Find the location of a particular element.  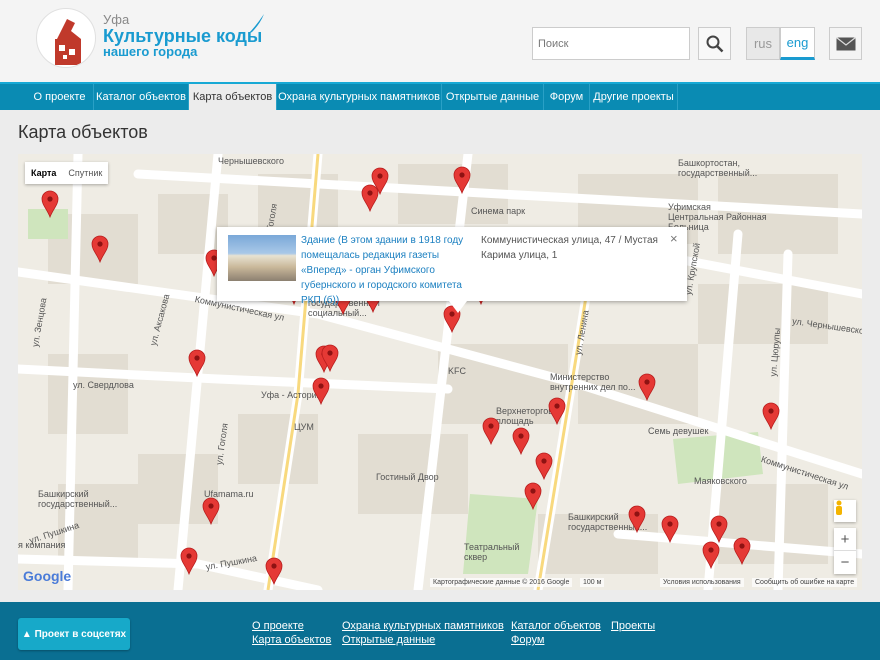

close-icon: × is located at coordinates (674, 238).